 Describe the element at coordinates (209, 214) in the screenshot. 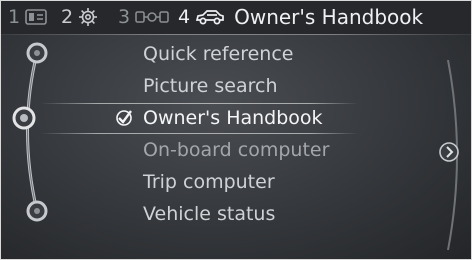

I see `menu-item-vehicle-status: Vehicle status` at that location.